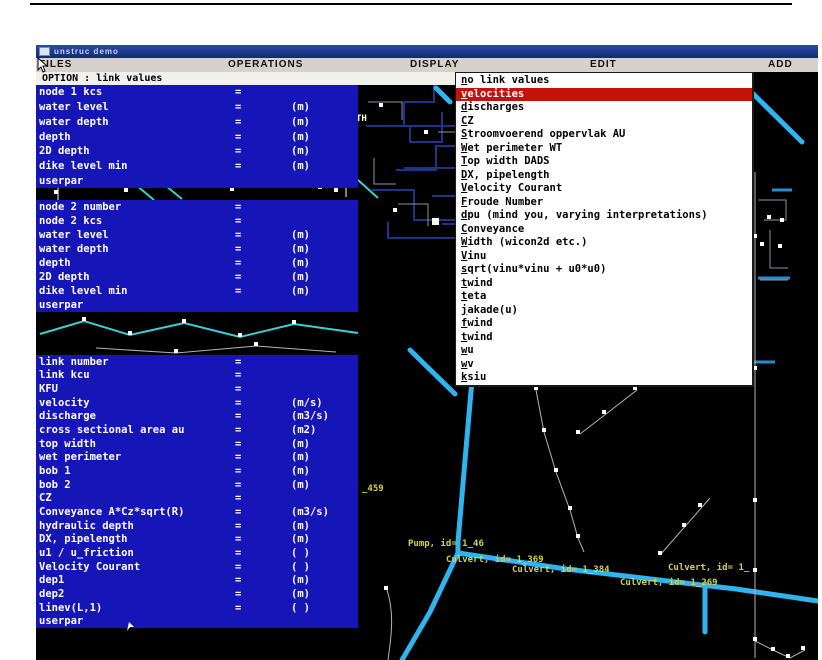 The height and width of the screenshot is (660, 822). Describe the element at coordinates (604, 311) in the screenshot. I see `dropdown-item: jakade(u)` at that location.